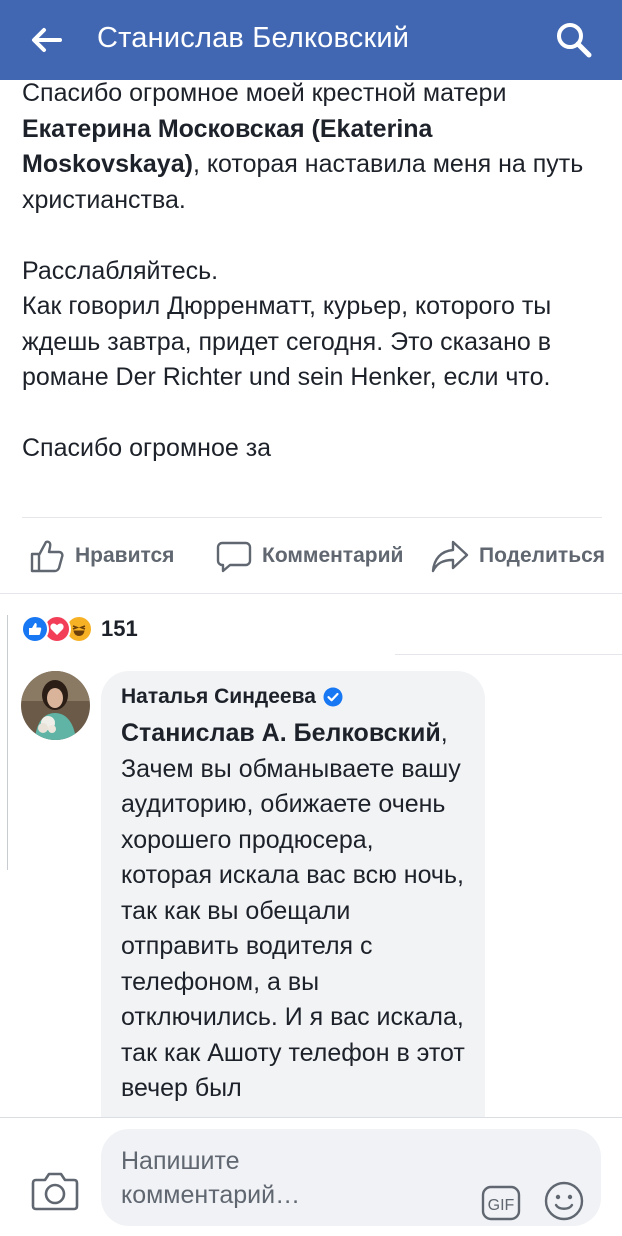 The width and height of the screenshot is (622, 1236). What do you see at coordinates (147, 448) in the screenshot?
I see `post-paragraph-3: Спасибо огромное за` at bounding box center [147, 448].